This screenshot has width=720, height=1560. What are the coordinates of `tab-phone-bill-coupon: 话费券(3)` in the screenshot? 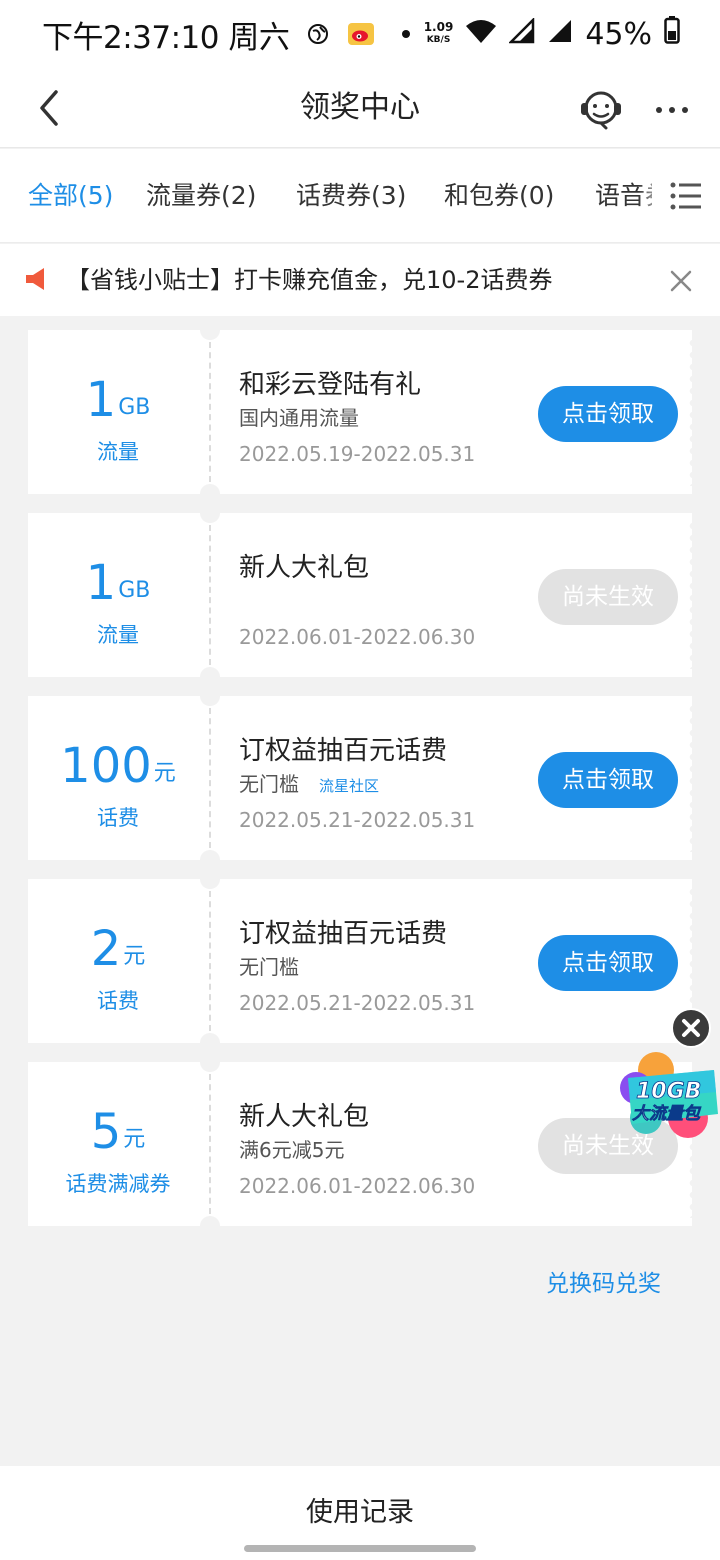 It's located at (351, 195).